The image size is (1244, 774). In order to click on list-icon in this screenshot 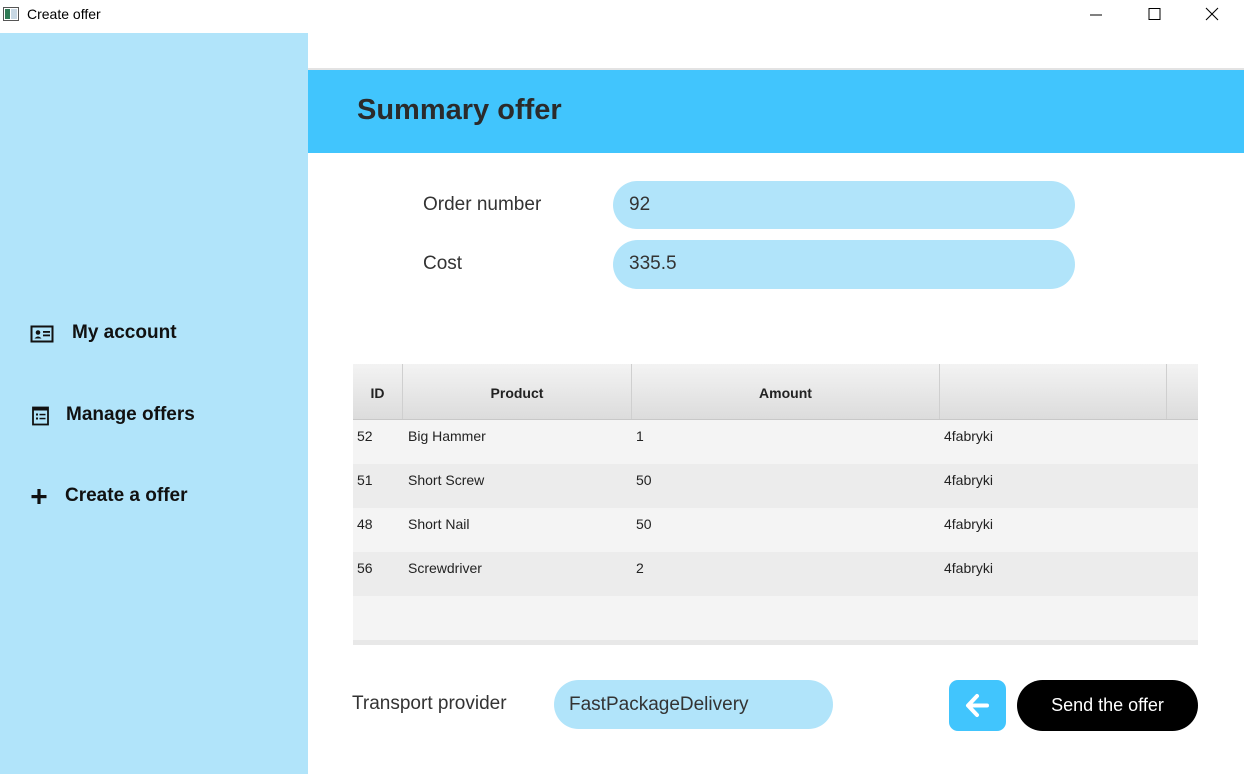, I will do `click(40, 416)`.